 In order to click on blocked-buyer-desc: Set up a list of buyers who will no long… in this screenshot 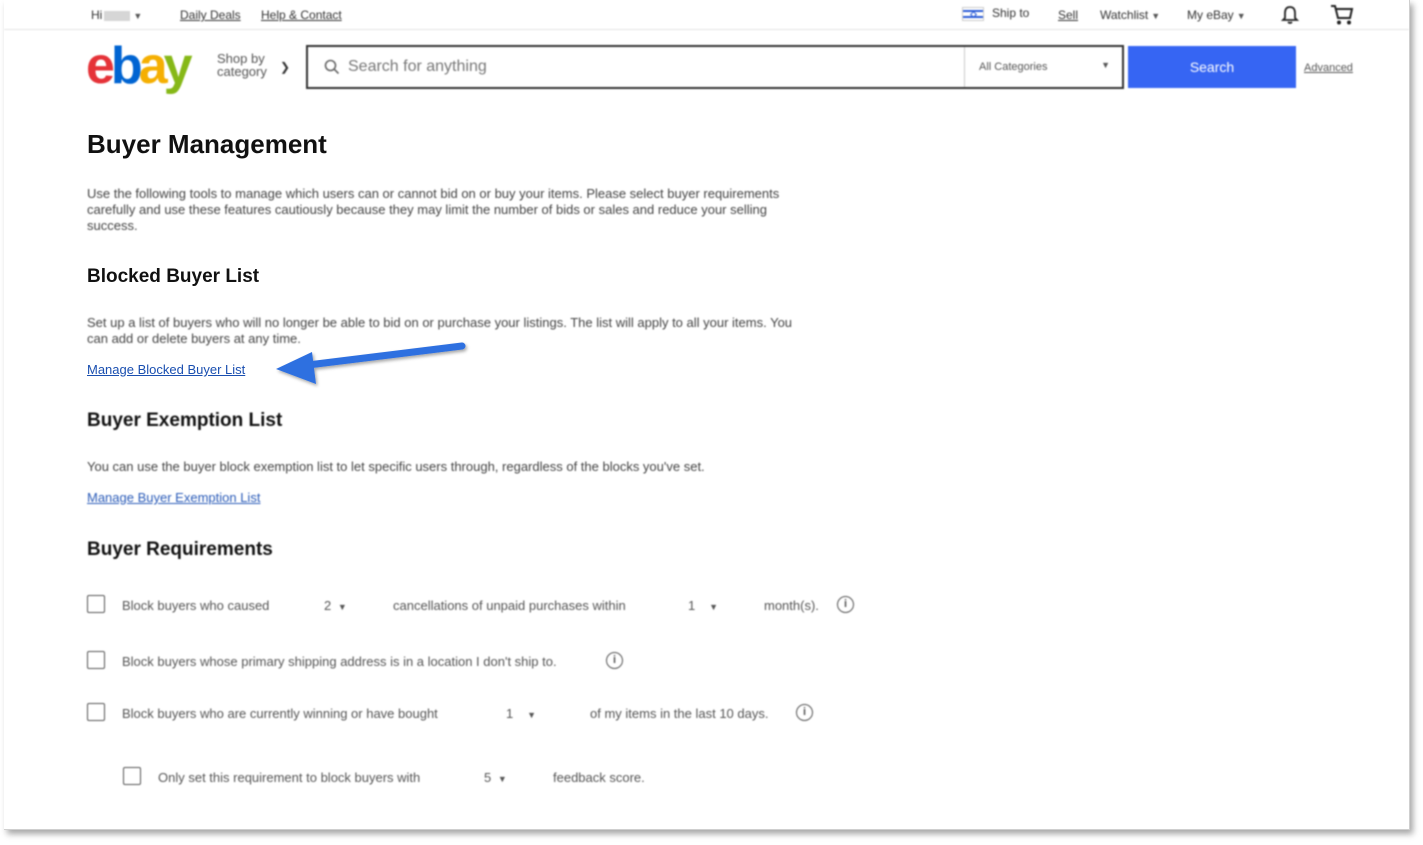, I will do `click(440, 330)`.